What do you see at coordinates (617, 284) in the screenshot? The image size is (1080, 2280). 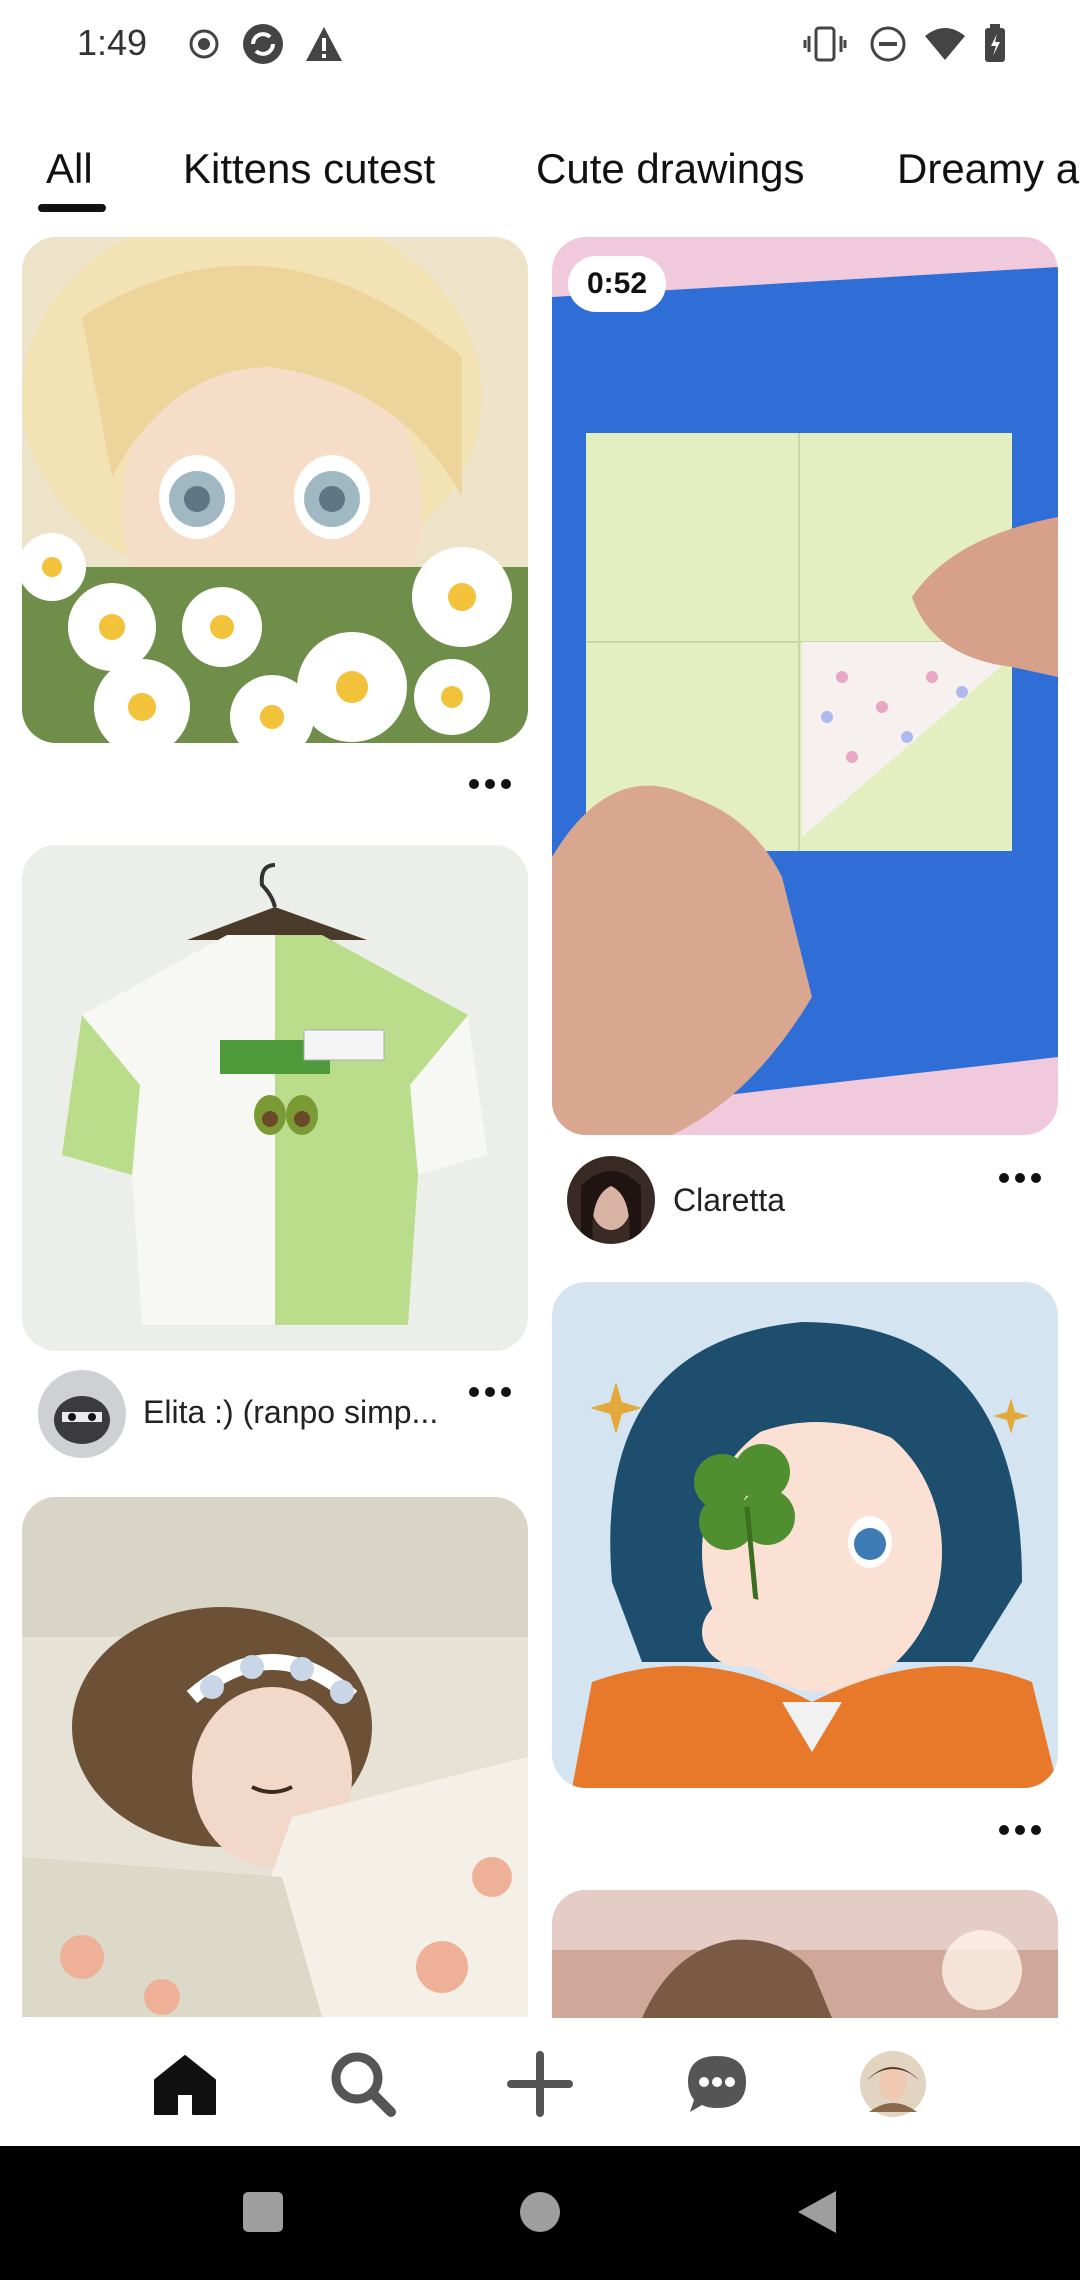 I see `video-duration-badge: 0:52` at bounding box center [617, 284].